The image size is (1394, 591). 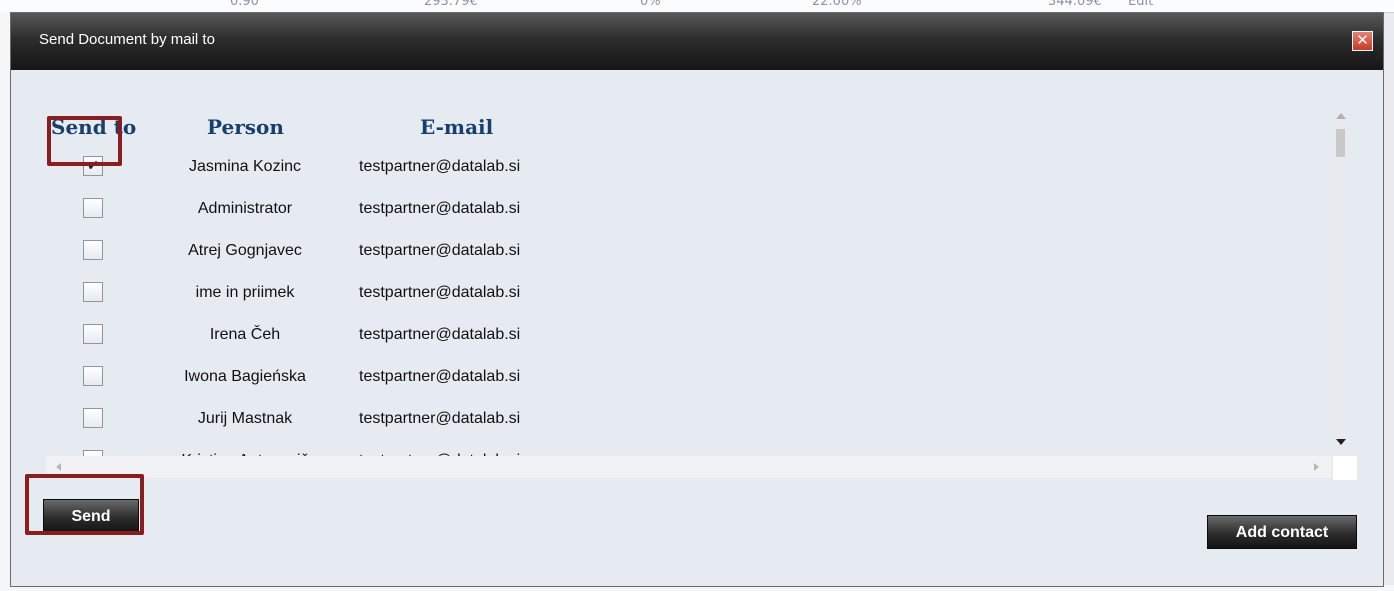 What do you see at coordinates (341, 387) in the screenshot?
I see `contact-row: Iwona Bagieńska testpartner@datalab.si` at bounding box center [341, 387].